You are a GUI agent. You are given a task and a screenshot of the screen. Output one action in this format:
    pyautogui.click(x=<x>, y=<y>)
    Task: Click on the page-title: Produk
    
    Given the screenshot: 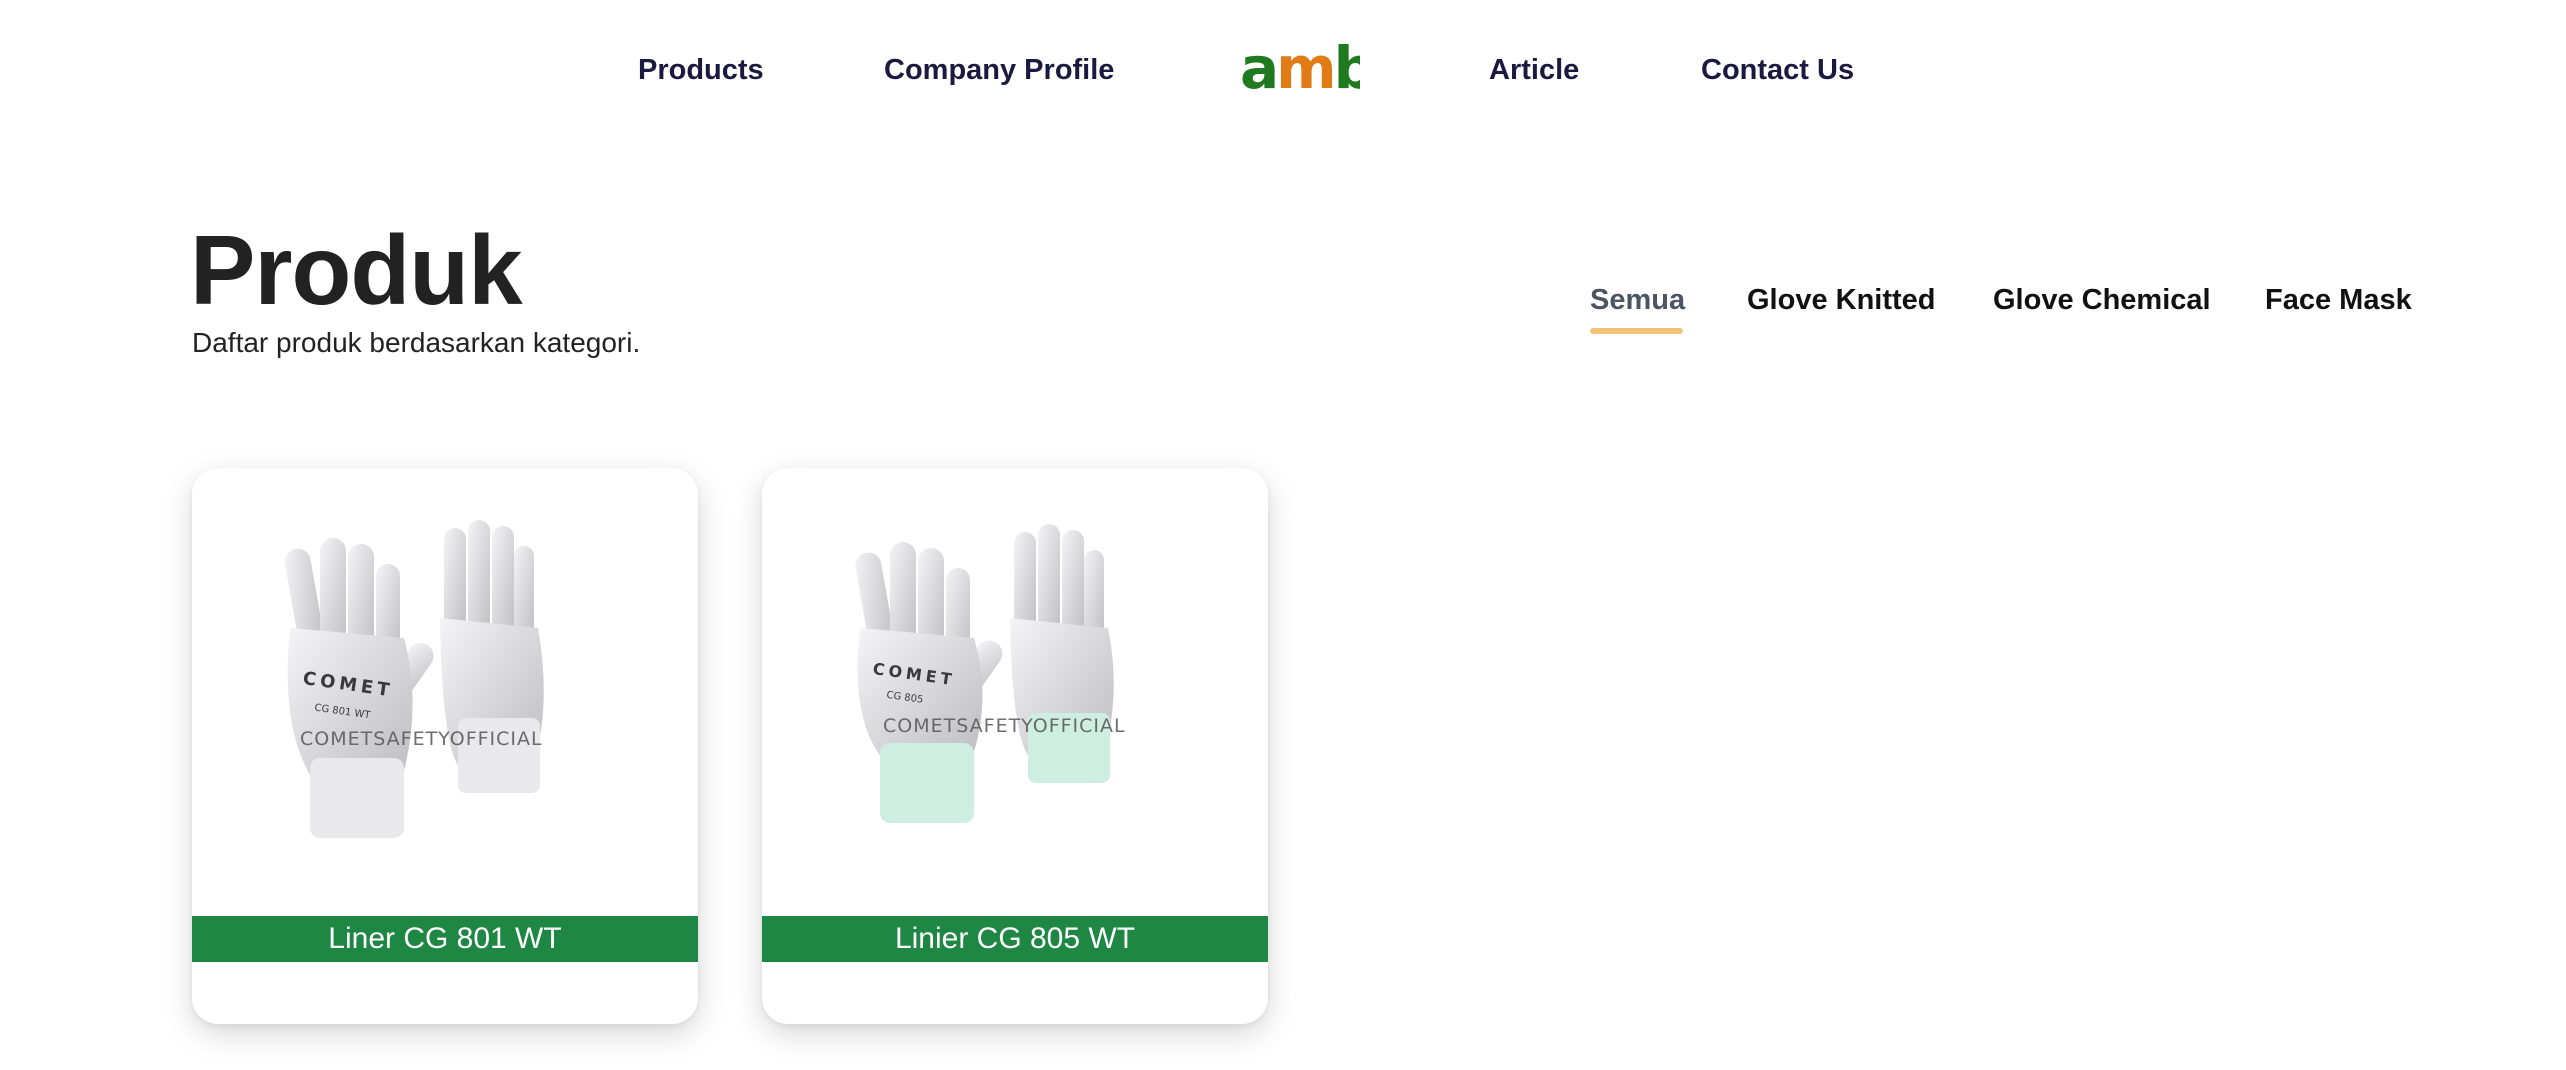 What is the action you would take?
    pyautogui.click(x=356, y=270)
    